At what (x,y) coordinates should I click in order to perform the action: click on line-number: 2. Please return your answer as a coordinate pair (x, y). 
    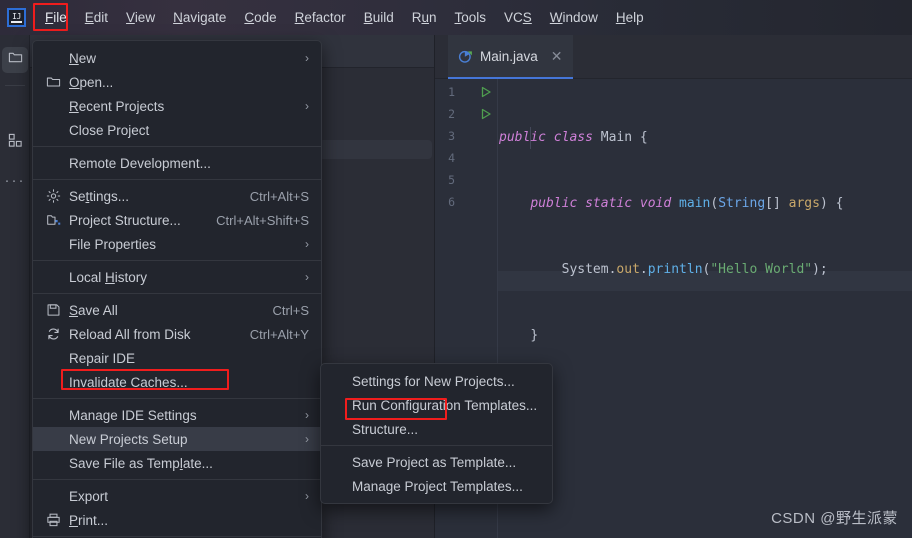
    Looking at the image, I should click on (451, 114).